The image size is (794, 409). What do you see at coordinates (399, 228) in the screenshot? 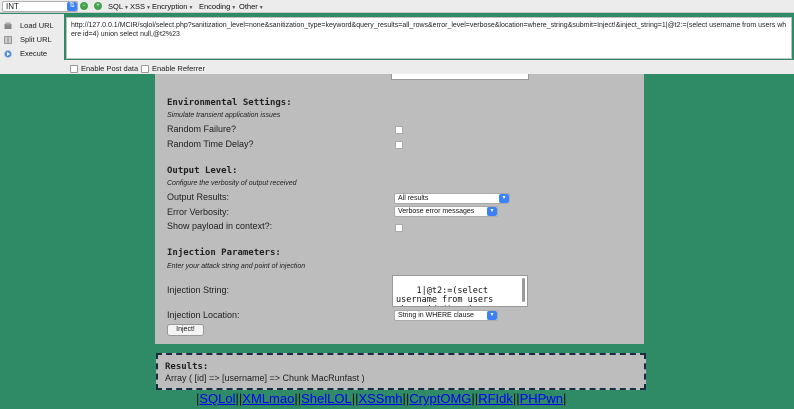
I see `show-payload-checkbox` at bounding box center [399, 228].